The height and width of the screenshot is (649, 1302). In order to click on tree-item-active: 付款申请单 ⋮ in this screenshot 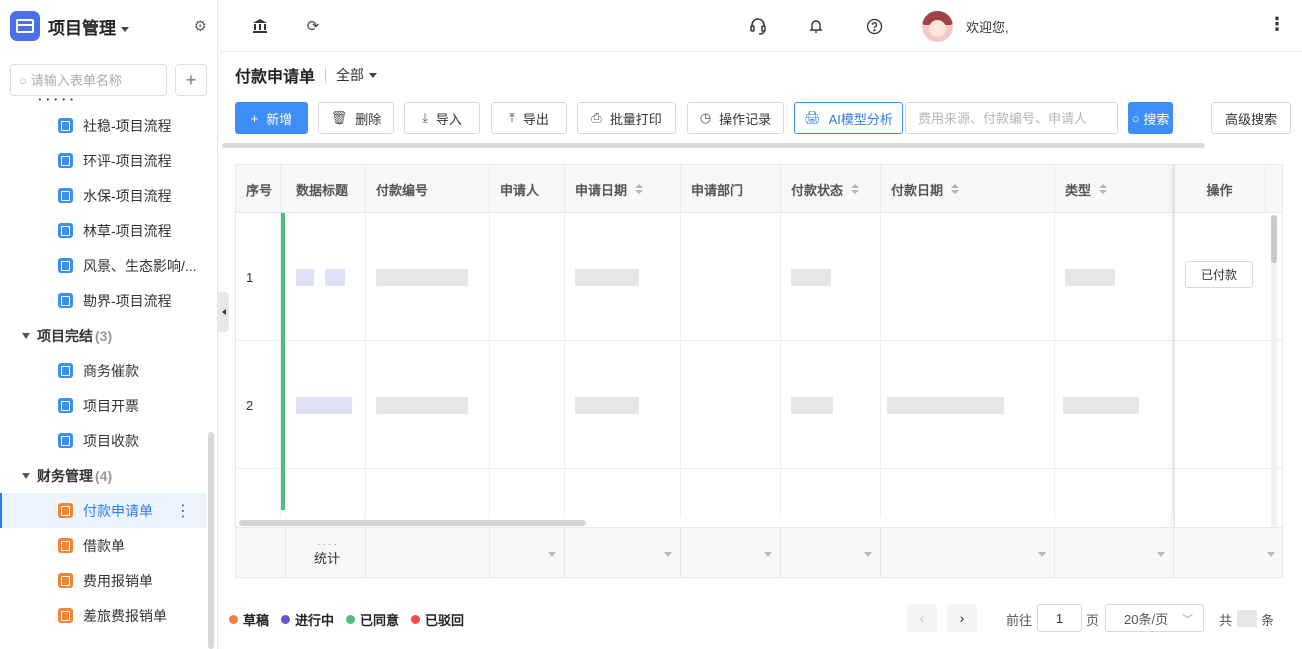, I will do `click(103, 510)`.